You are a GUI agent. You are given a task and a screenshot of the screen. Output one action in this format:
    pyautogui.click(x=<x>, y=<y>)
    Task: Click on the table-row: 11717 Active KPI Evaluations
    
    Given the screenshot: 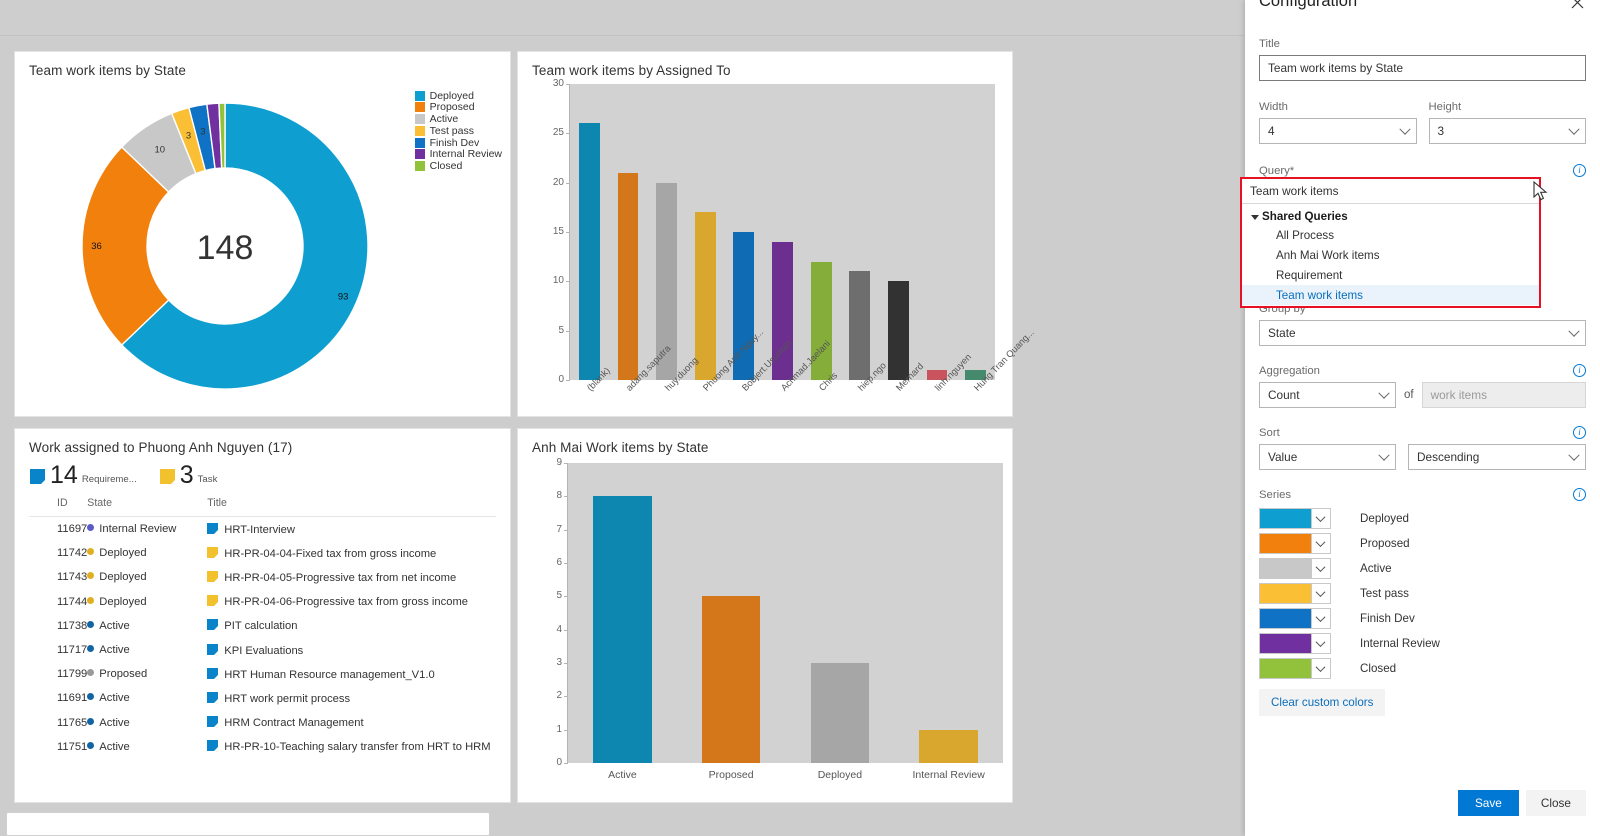 What is the action you would take?
    pyautogui.click(x=262, y=650)
    